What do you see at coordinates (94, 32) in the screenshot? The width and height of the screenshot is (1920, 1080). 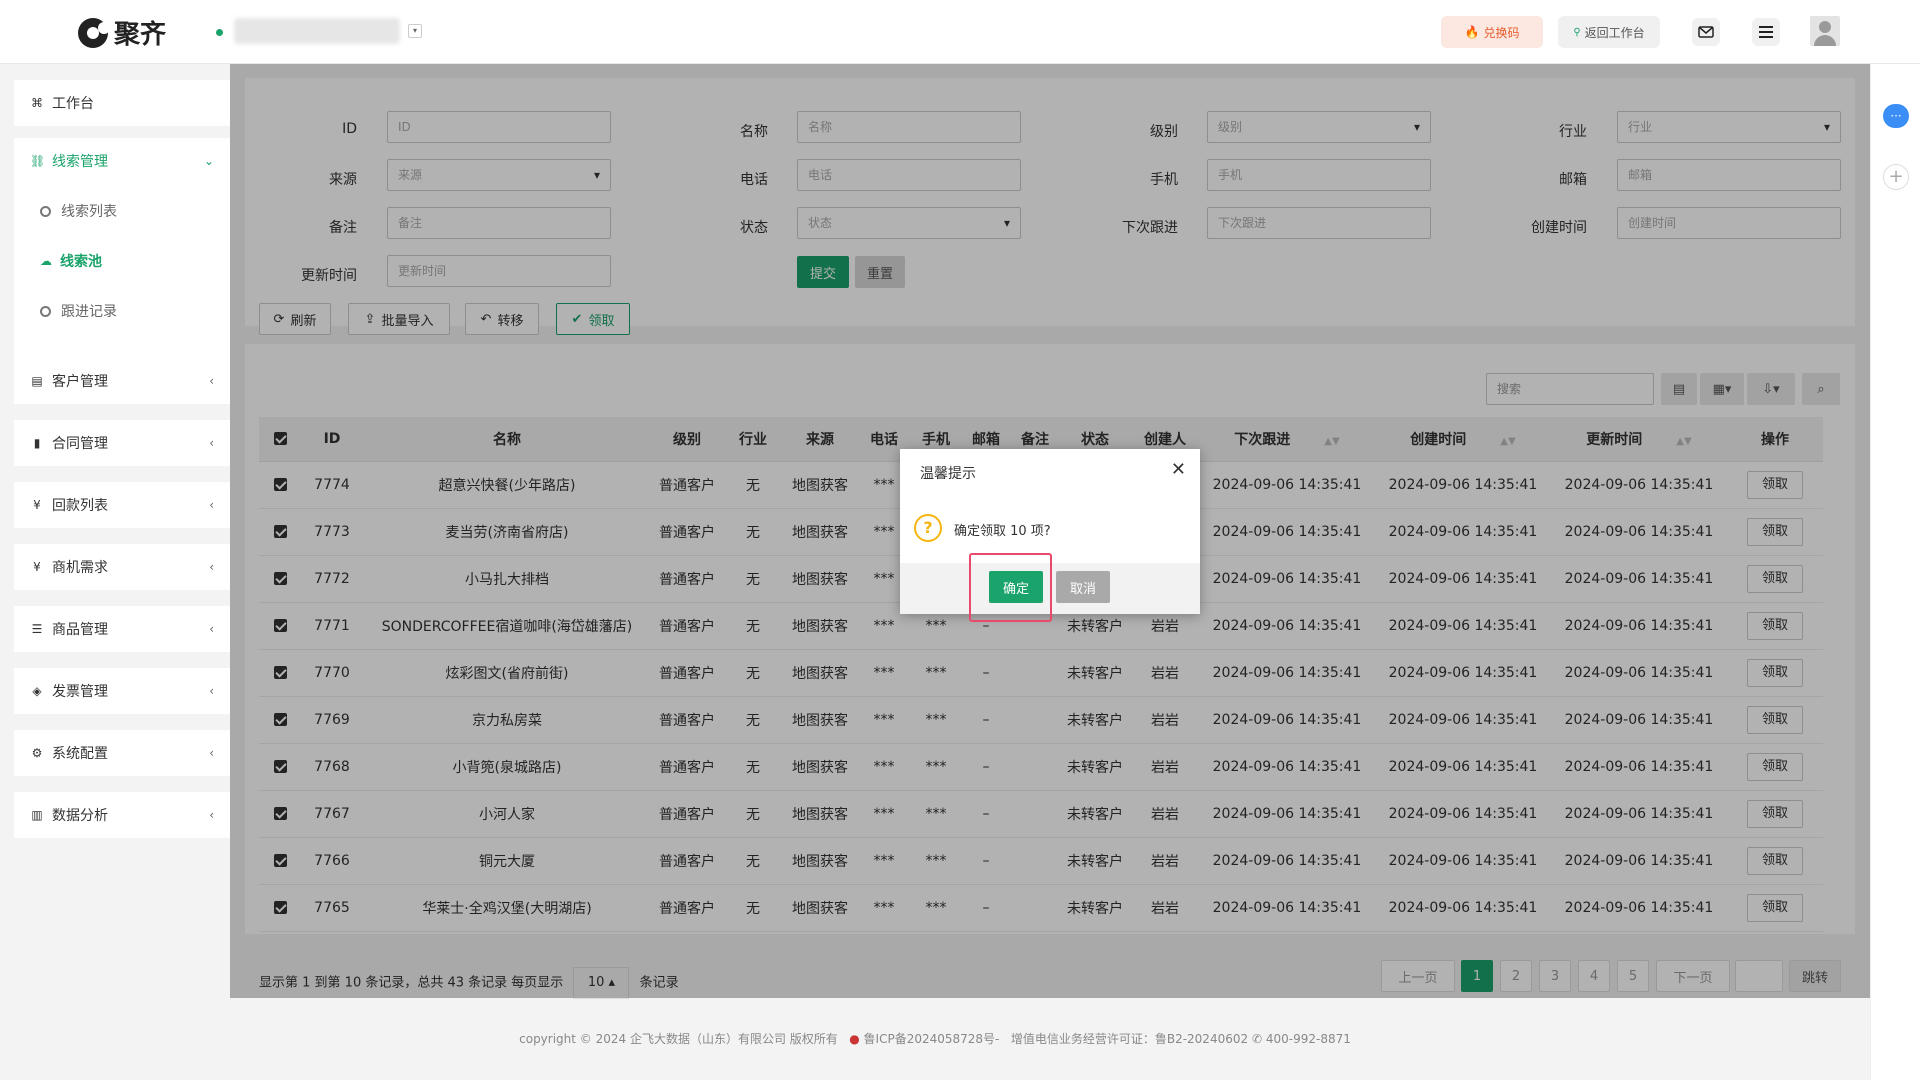 I see `logo-icon` at bounding box center [94, 32].